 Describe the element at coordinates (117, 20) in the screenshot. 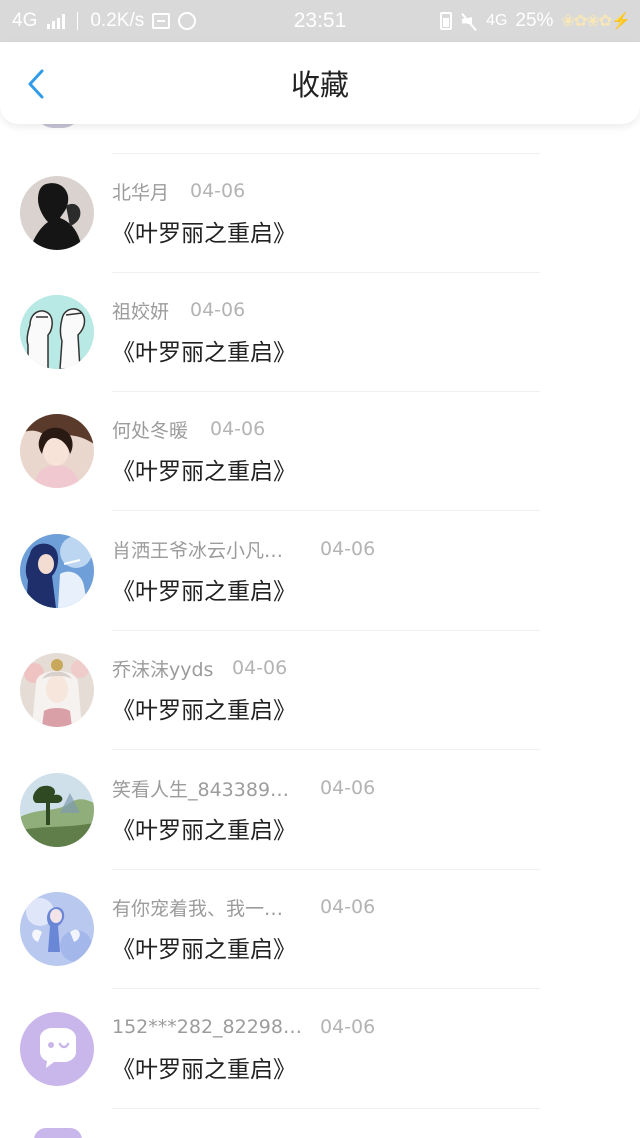

I see `network-speed: 0.2K/s` at that location.